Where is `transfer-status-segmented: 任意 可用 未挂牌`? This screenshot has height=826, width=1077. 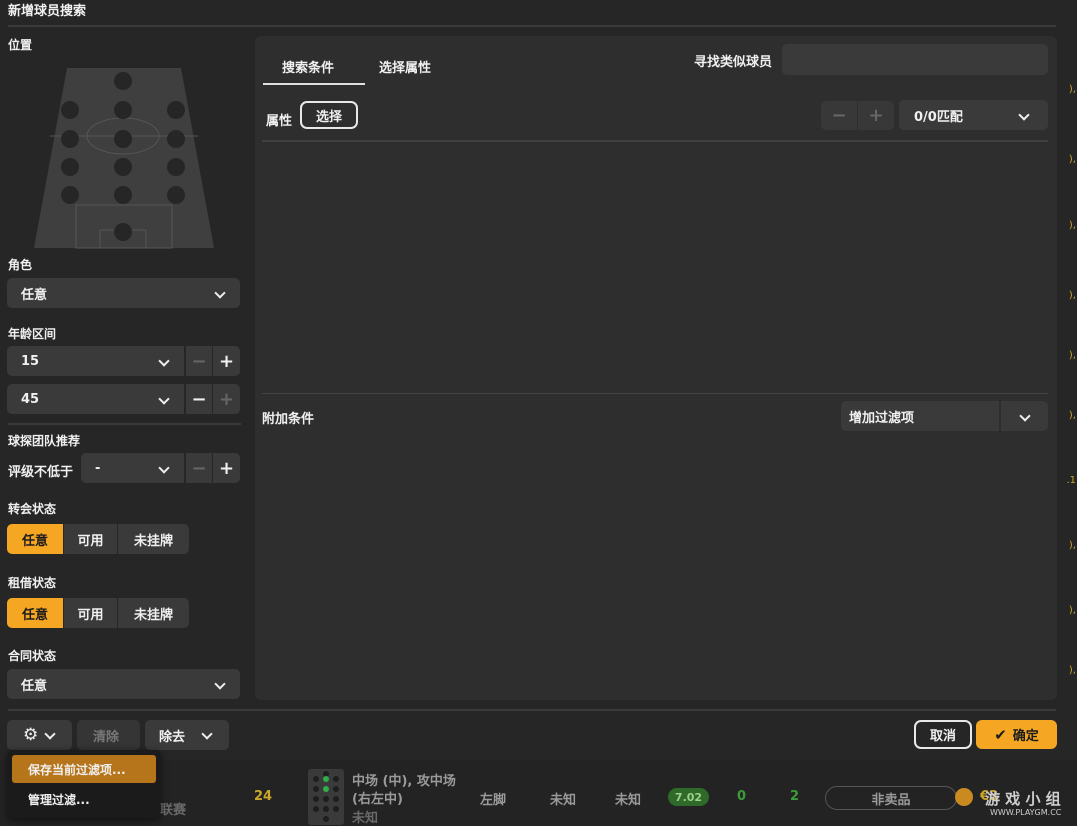
transfer-status-segmented: 任意 可用 未挂牌 is located at coordinates (98, 539).